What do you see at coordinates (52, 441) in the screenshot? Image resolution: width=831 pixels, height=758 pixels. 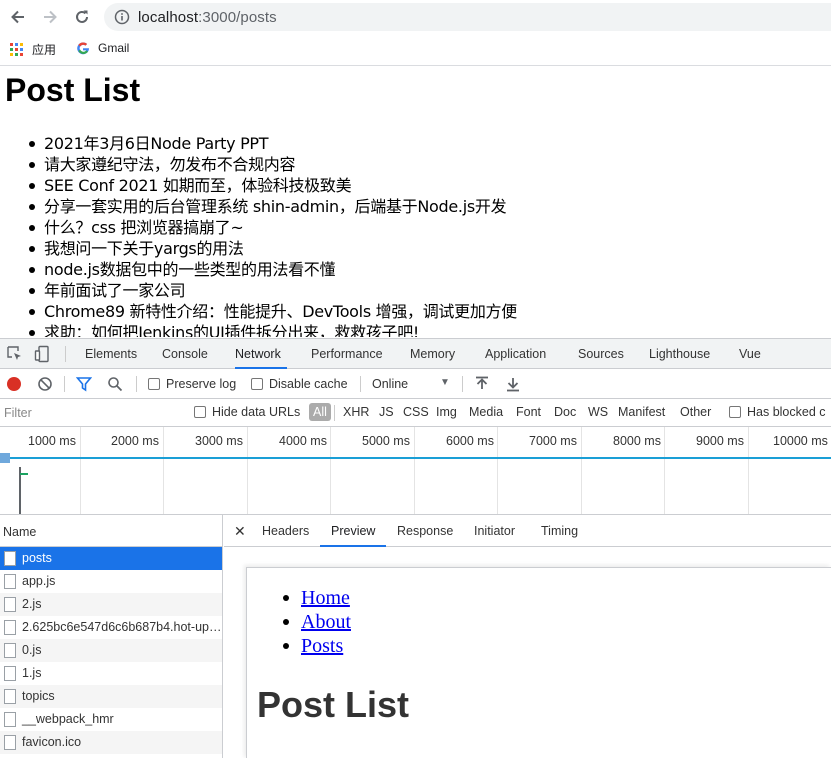 I see `tick-label: 1000 ms` at bounding box center [52, 441].